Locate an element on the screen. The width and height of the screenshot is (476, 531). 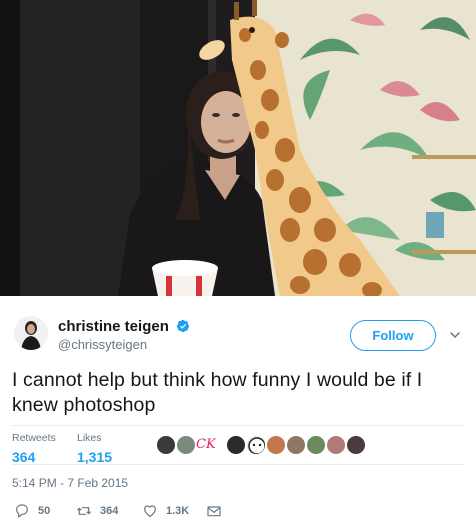
retweets-label: Retweets is located at coordinates (34, 438).